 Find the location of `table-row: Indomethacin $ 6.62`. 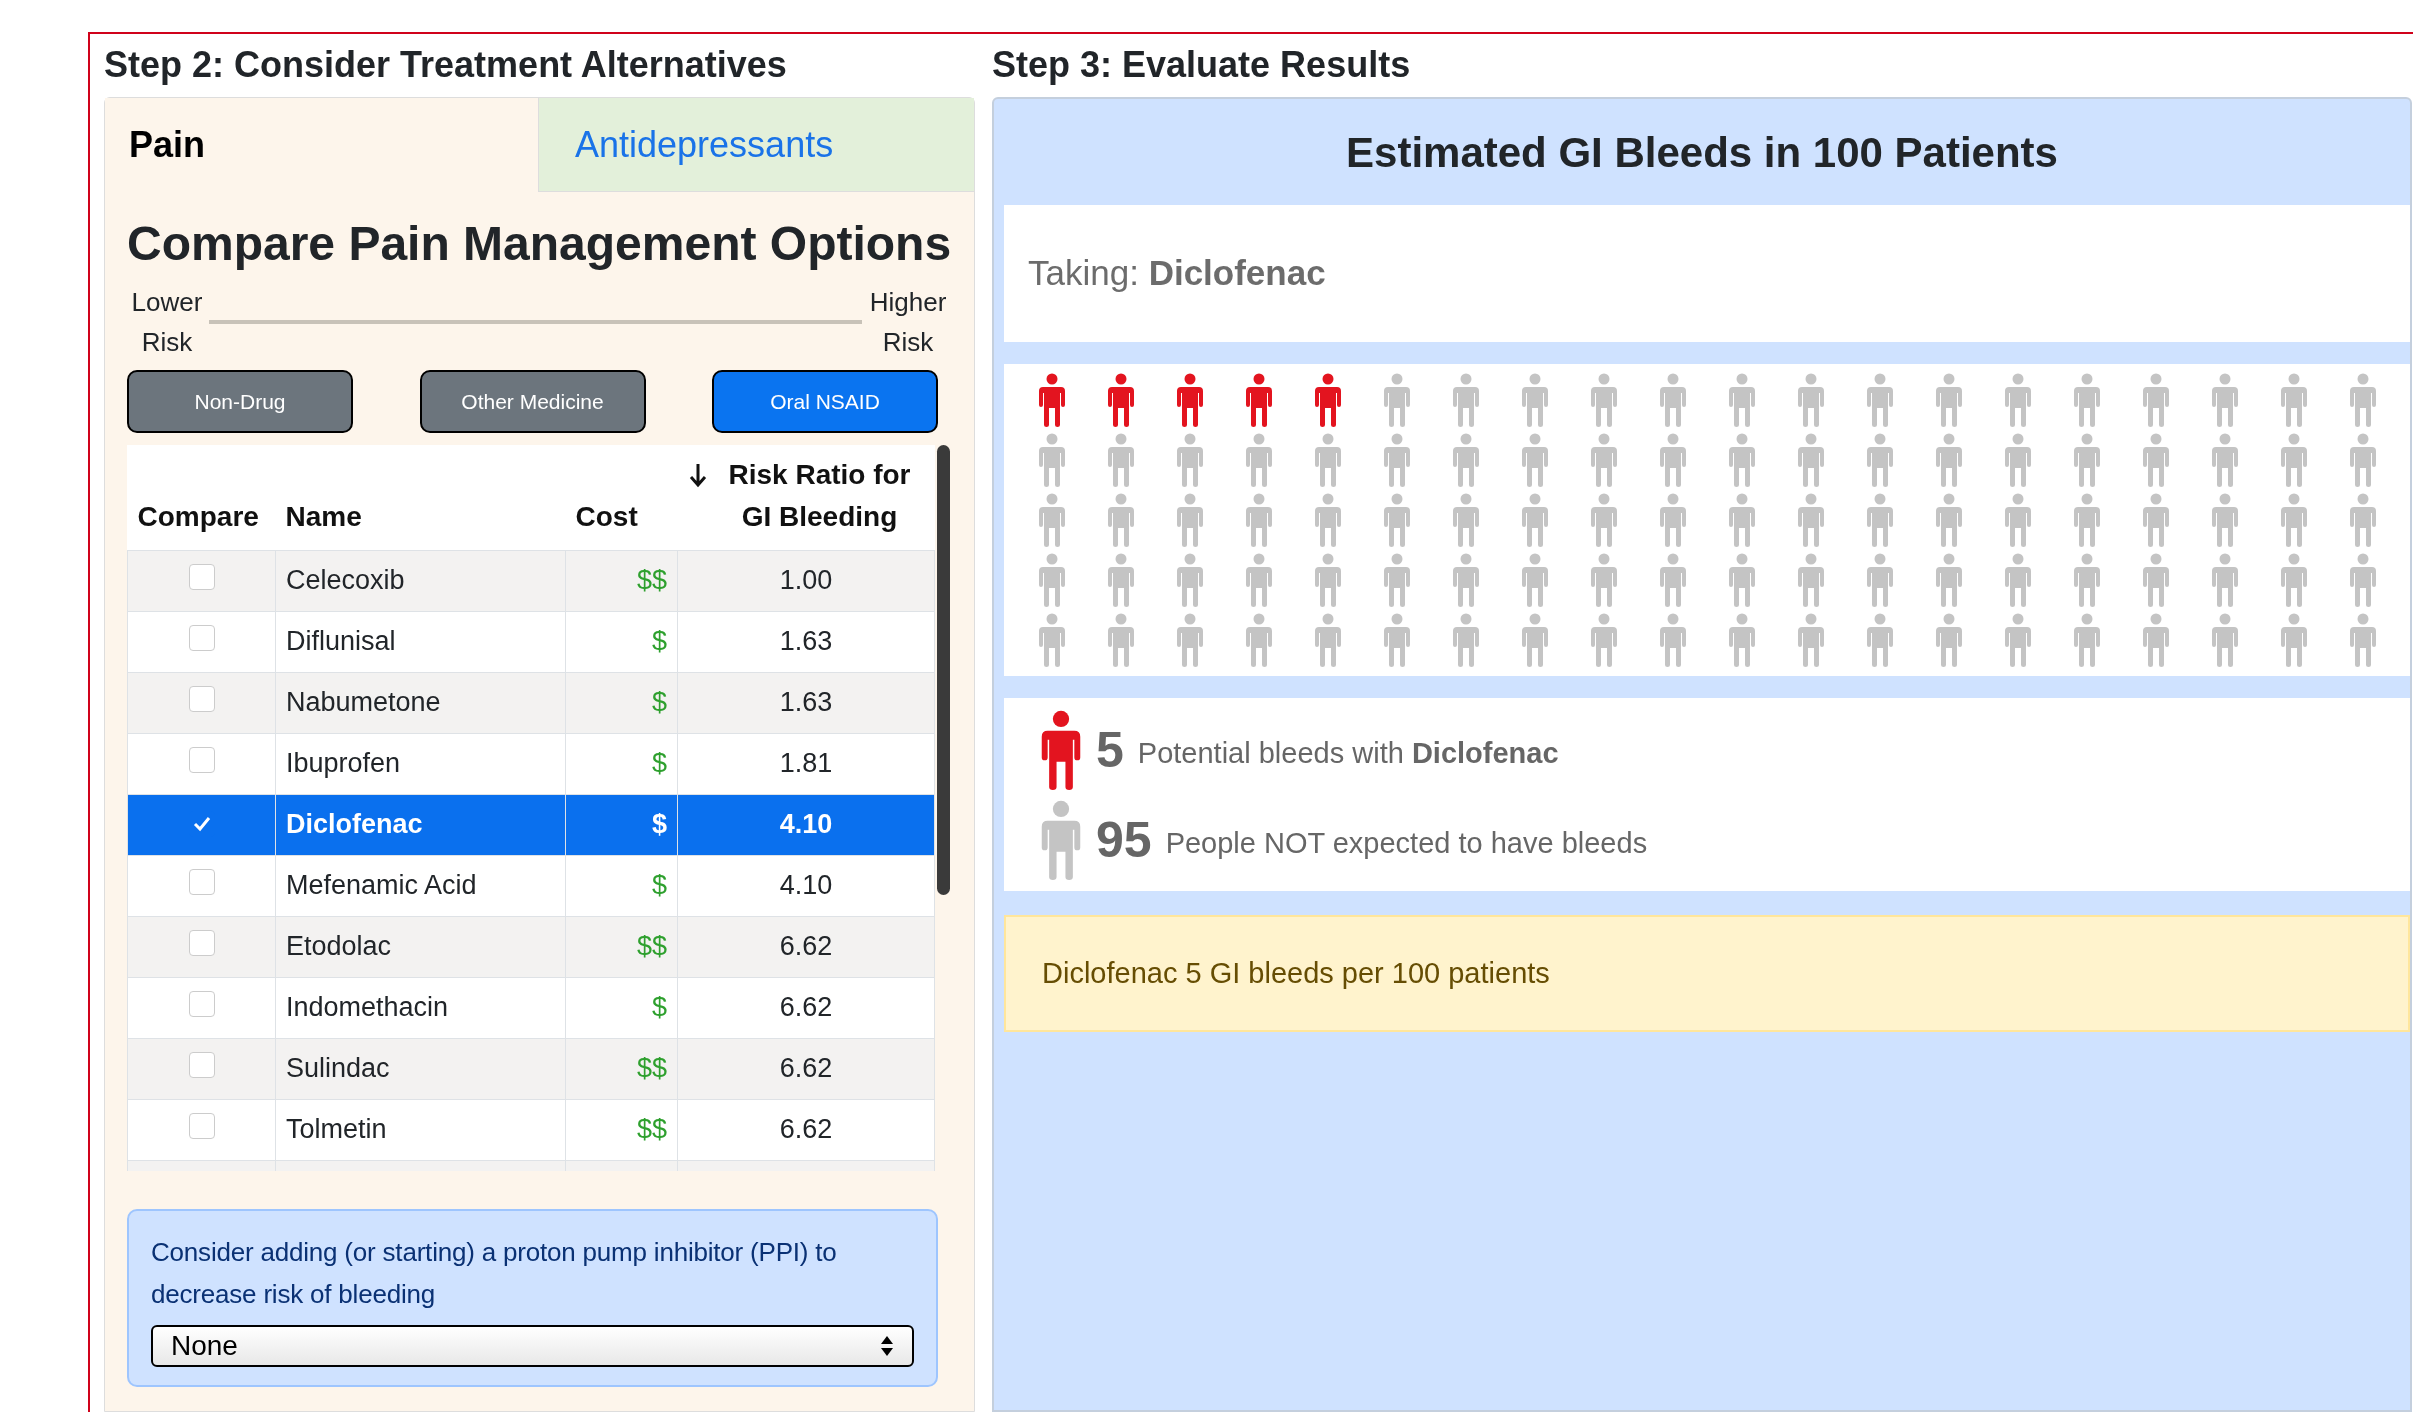

table-row: Indomethacin $ 6.62 is located at coordinates (531, 1007).